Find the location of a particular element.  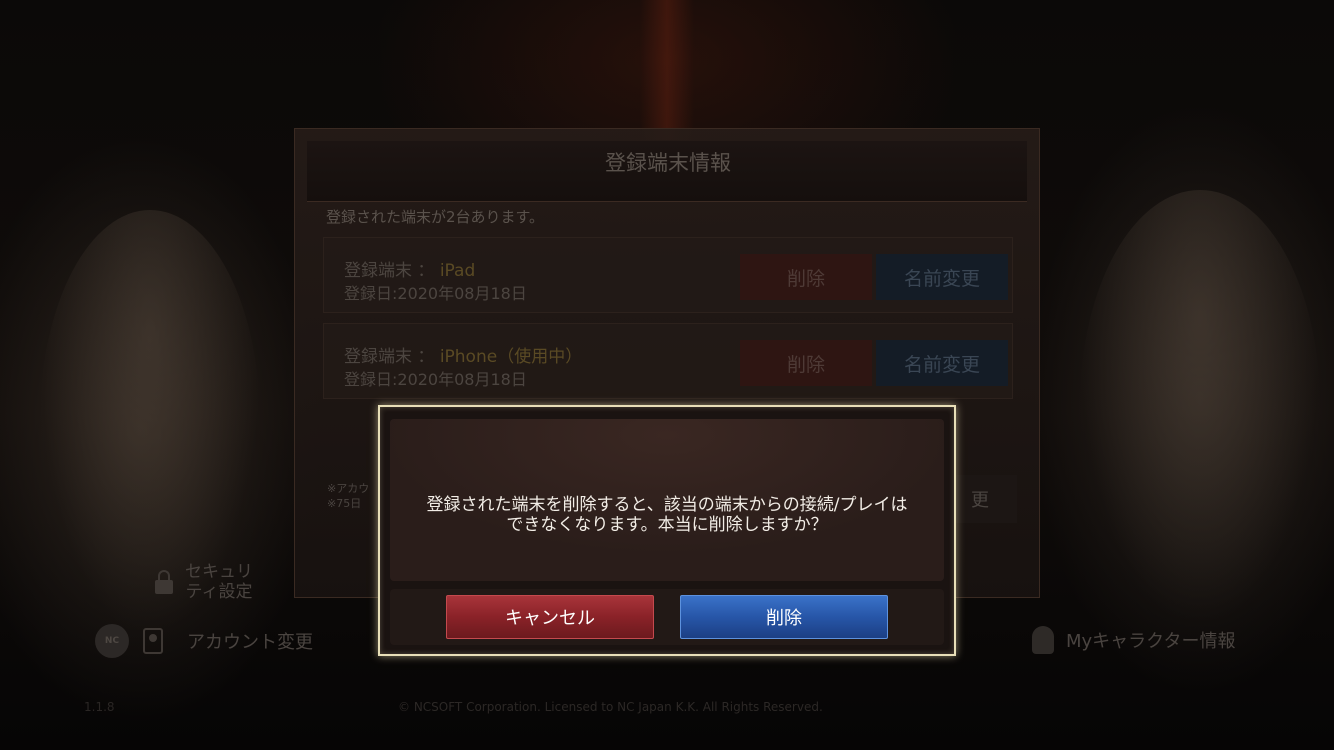

panel-title: 登録端末情報 is located at coordinates (668, 163).